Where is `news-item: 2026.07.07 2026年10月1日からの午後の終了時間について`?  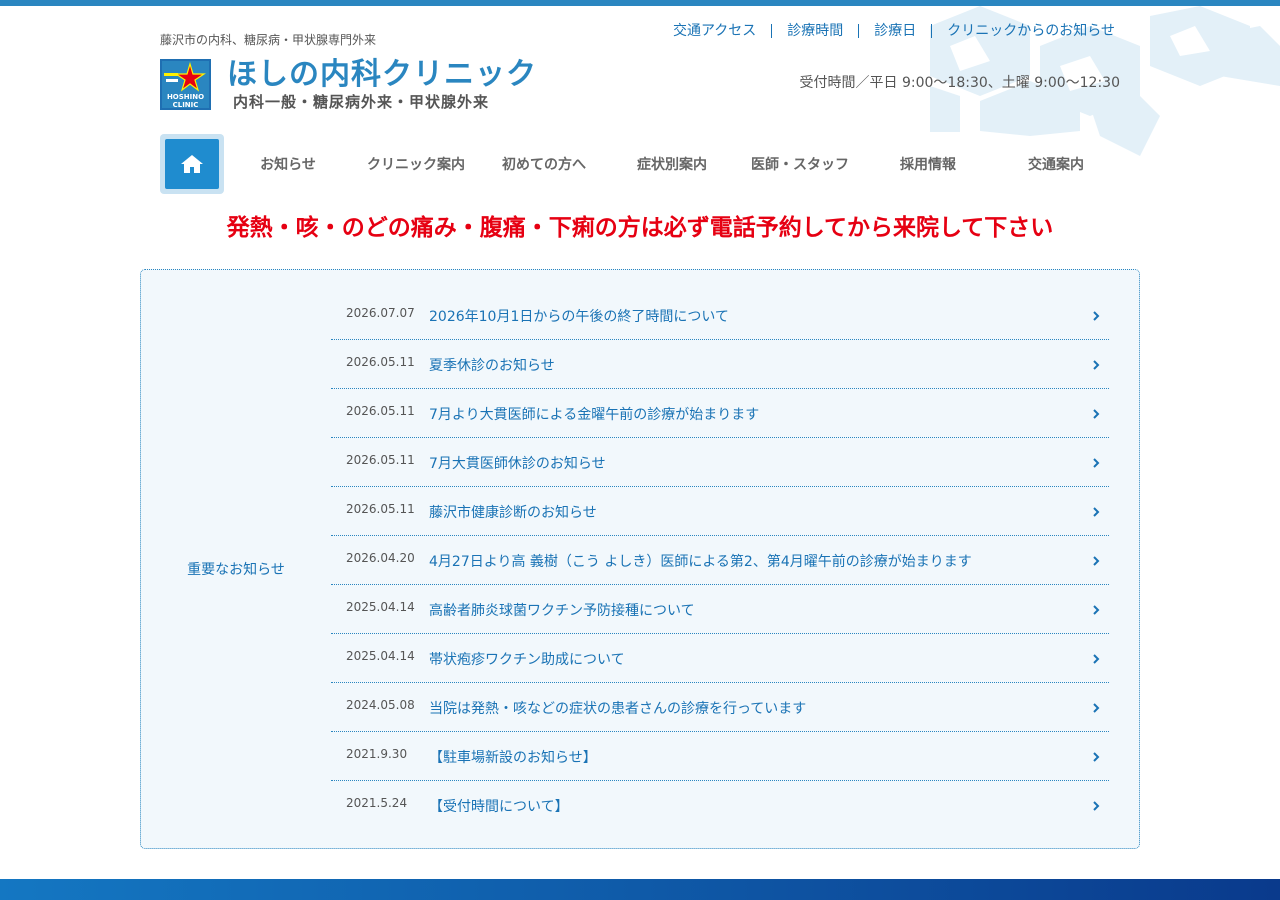
news-item: 2026.07.07 2026年10月1日からの午後の終了時間について is located at coordinates (720, 315).